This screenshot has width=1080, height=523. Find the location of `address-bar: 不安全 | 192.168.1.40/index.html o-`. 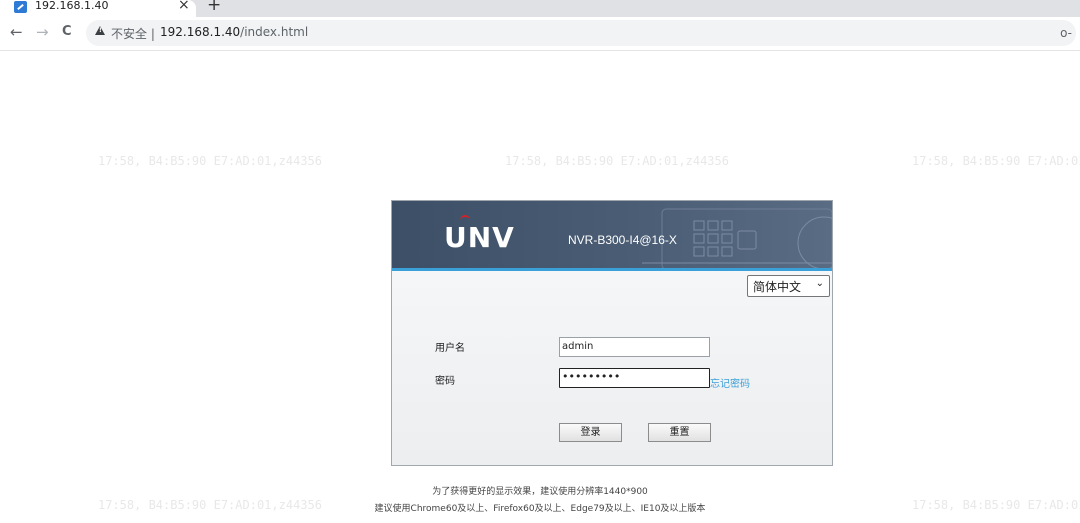

address-bar: 不安全 | 192.168.1.40/index.html o- is located at coordinates (581, 33).